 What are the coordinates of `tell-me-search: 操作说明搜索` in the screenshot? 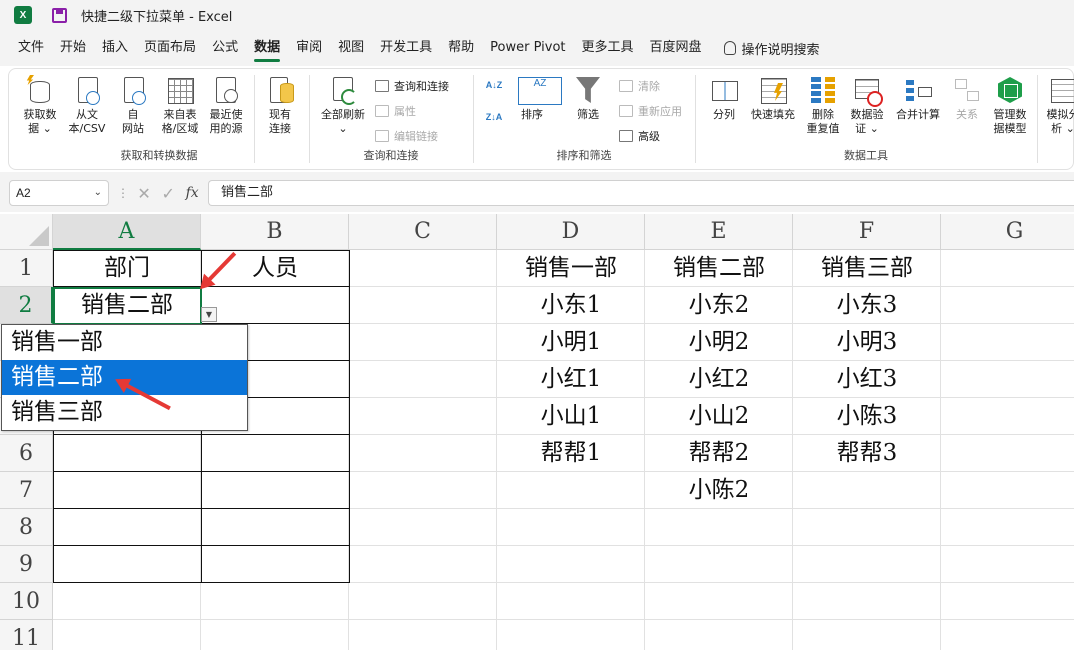 It's located at (781, 48).